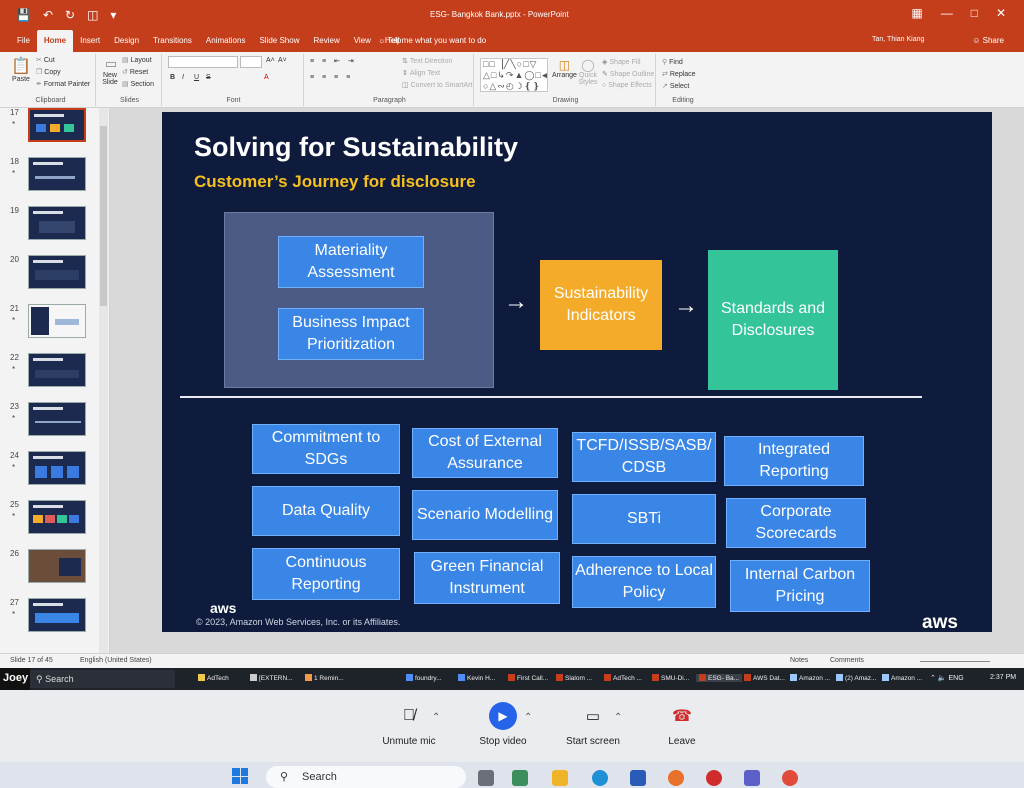 The width and height of the screenshot is (1024, 788). Describe the element at coordinates (628, 74) in the screenshot. I see `shape-outline-button: ✎ Shape Outline` at that location.